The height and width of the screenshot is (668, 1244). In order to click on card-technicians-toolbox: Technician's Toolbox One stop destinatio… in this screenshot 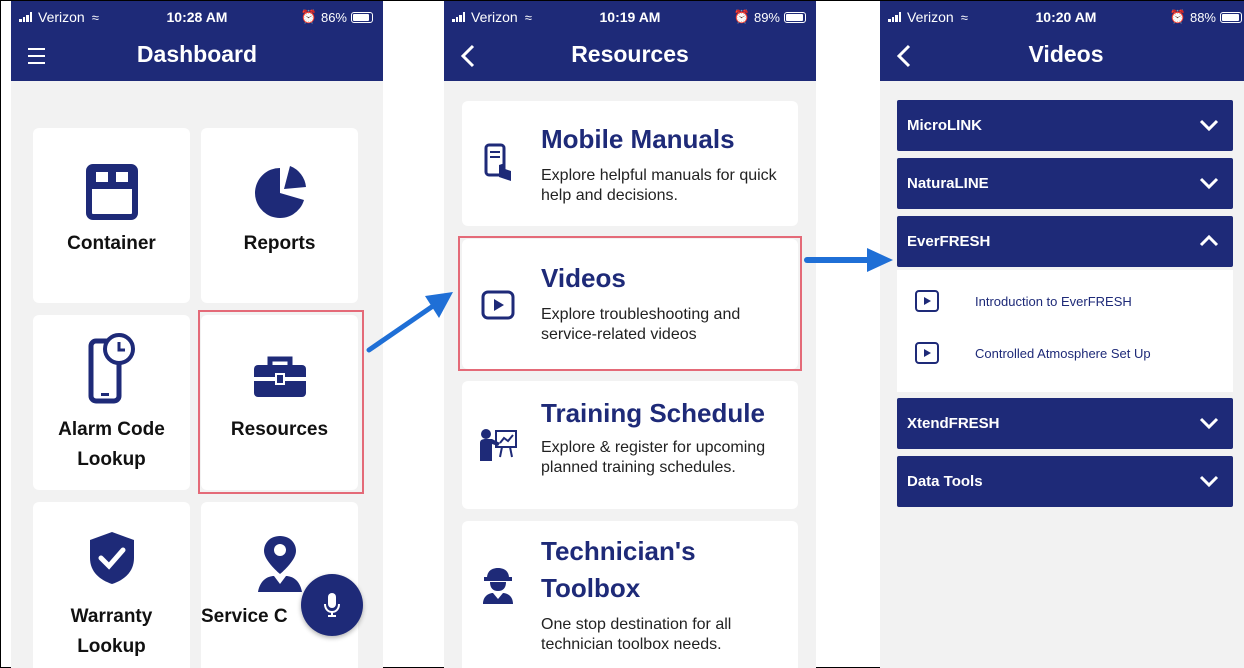, I will do `click(630, 594)`.